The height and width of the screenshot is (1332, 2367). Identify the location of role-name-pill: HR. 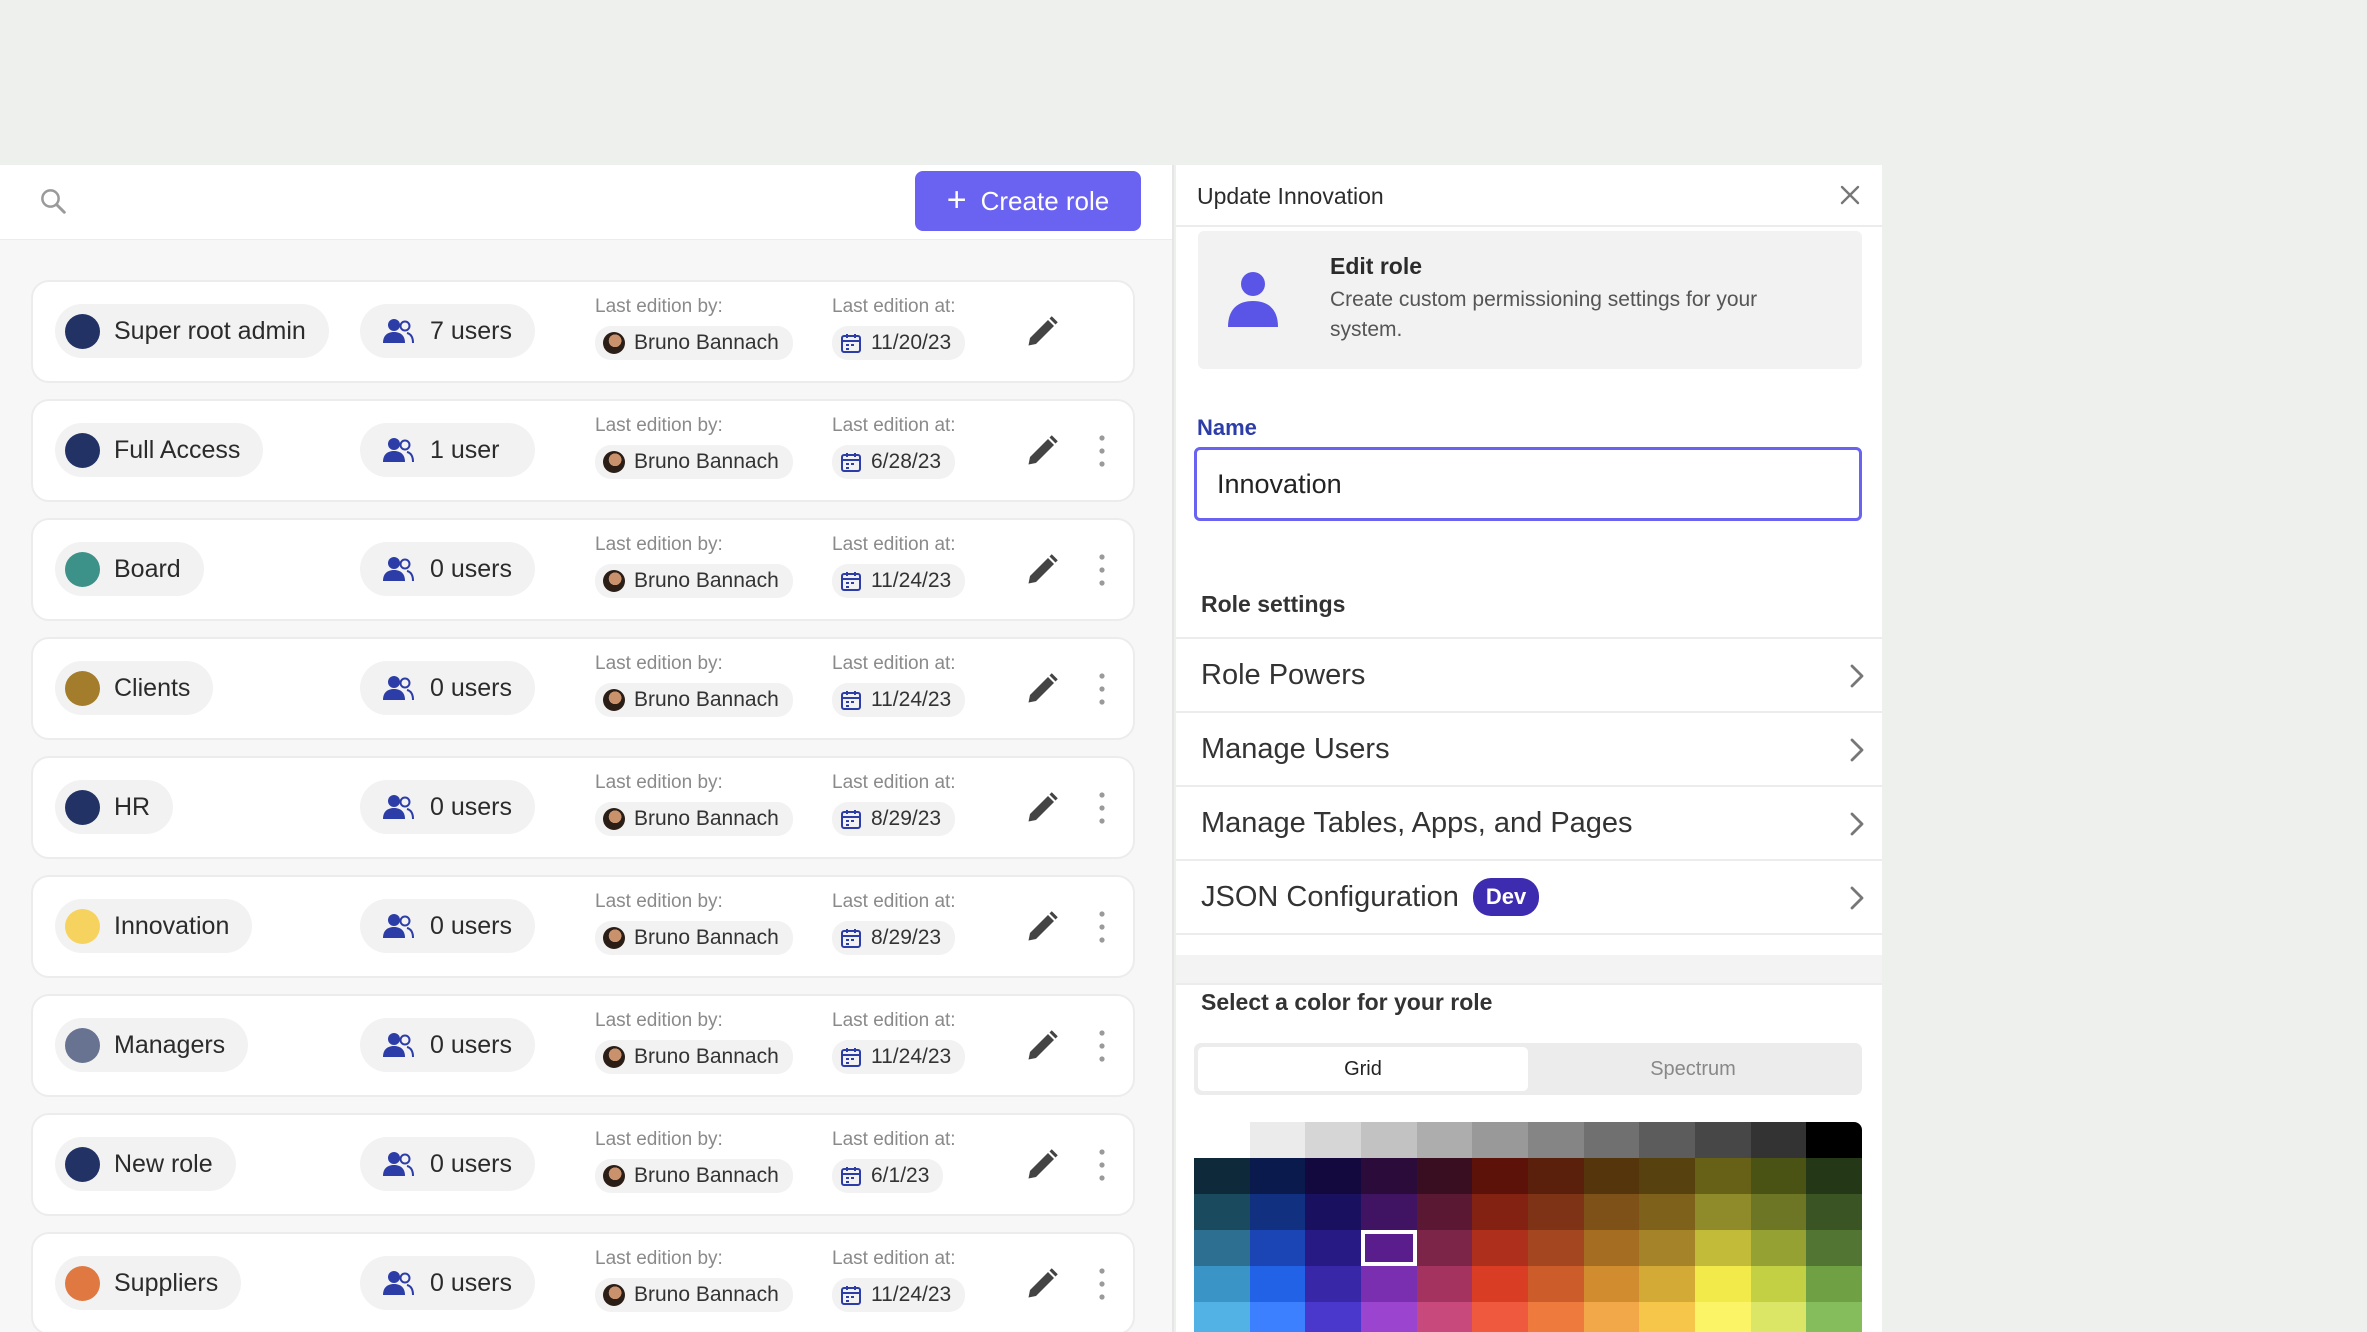
(114, 807).